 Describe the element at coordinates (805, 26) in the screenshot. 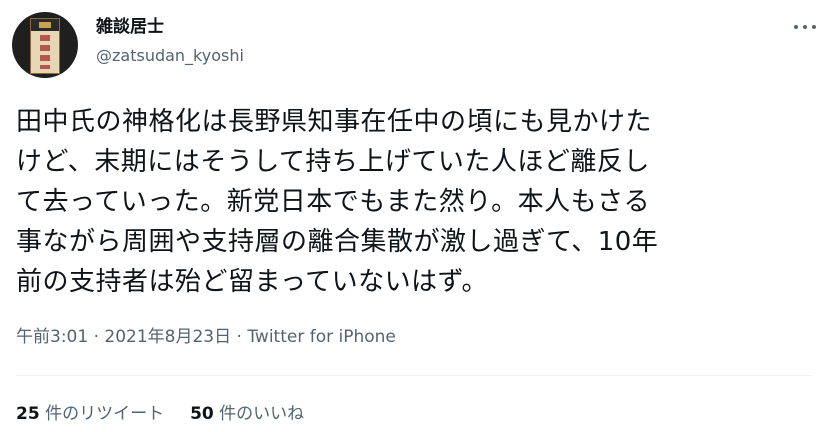

I see `more-horizontal-icon` at that location.